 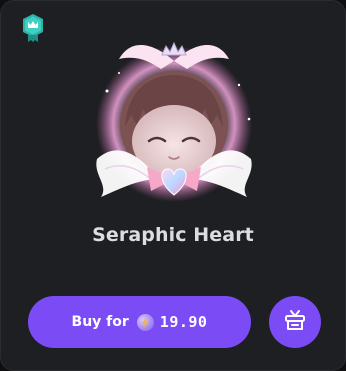 I want to click on lightning-orb-icon, so click(x=145, y=322).